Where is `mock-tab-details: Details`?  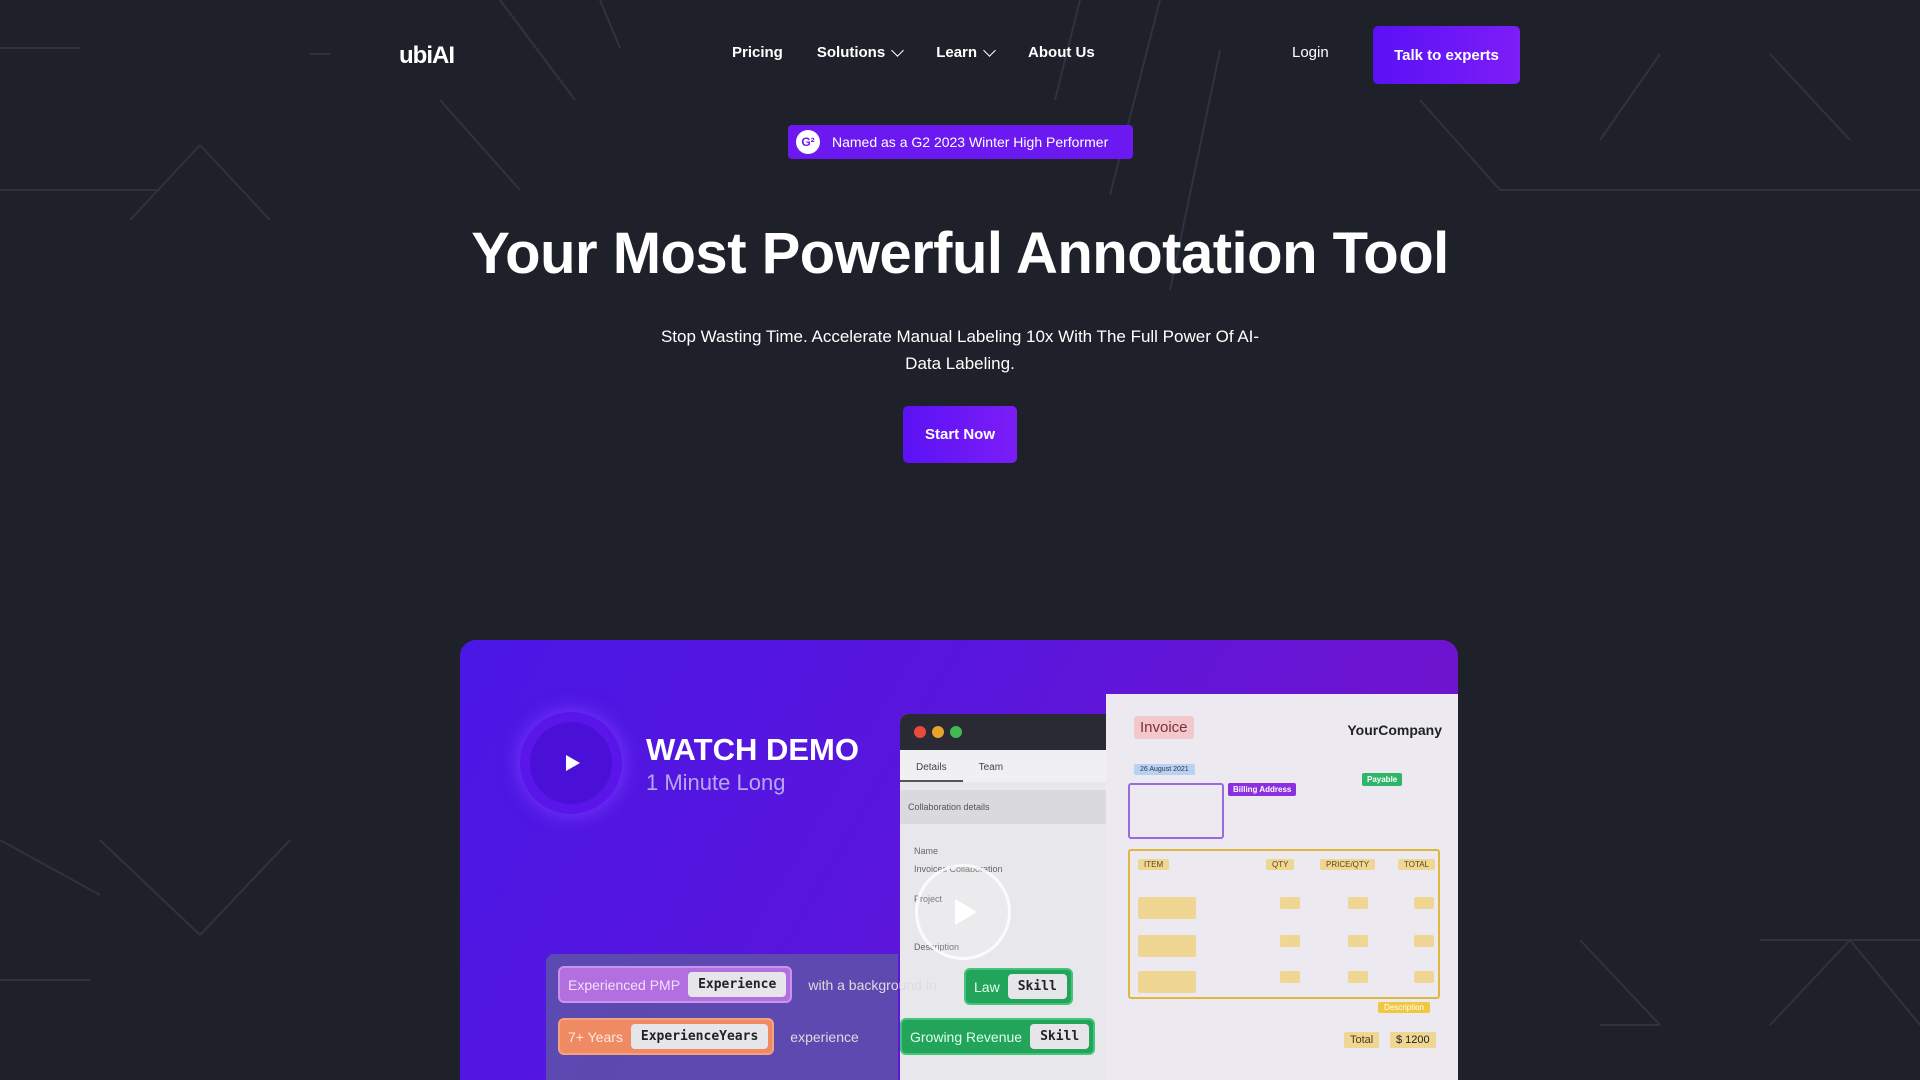 mock-tab-details: Details is located at coordinates (931, 766).